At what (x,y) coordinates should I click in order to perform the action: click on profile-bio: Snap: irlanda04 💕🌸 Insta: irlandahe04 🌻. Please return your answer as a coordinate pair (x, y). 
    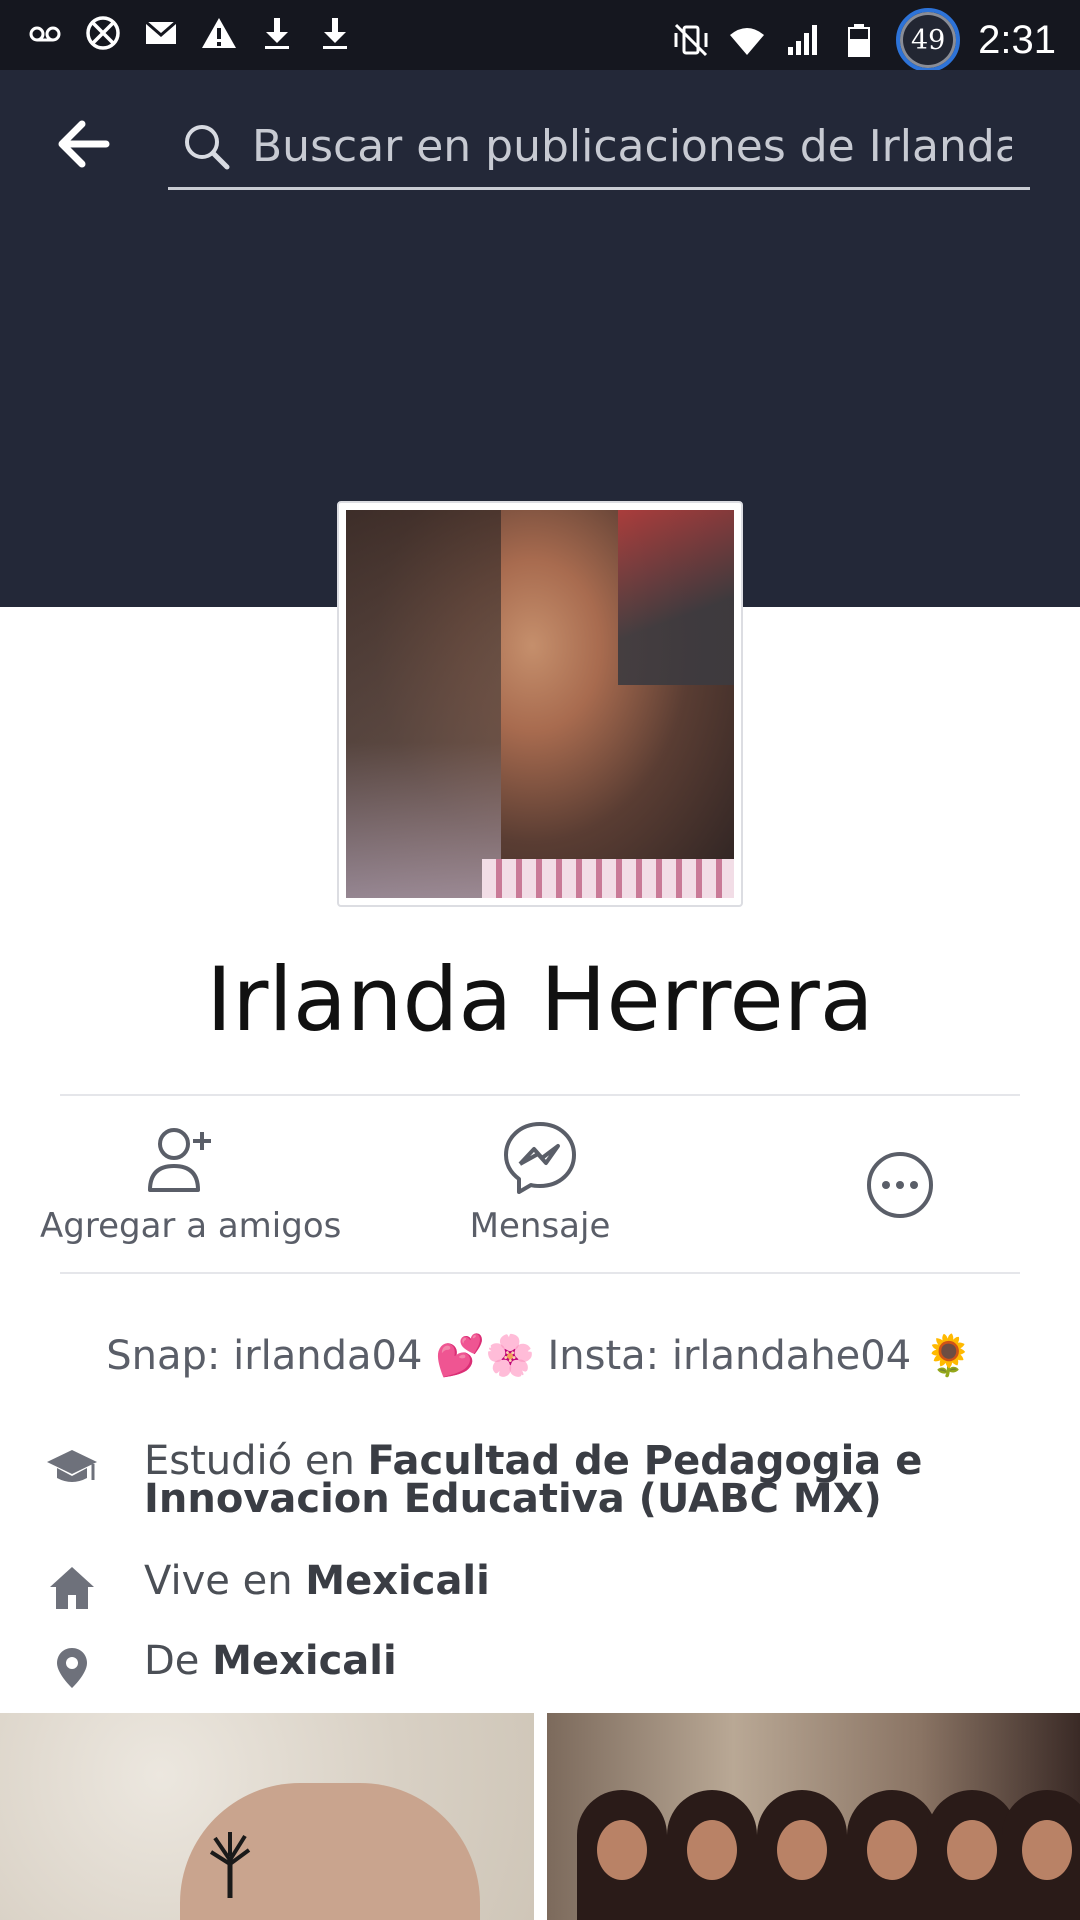
    Looking at the image, I should click on (540, 1355).